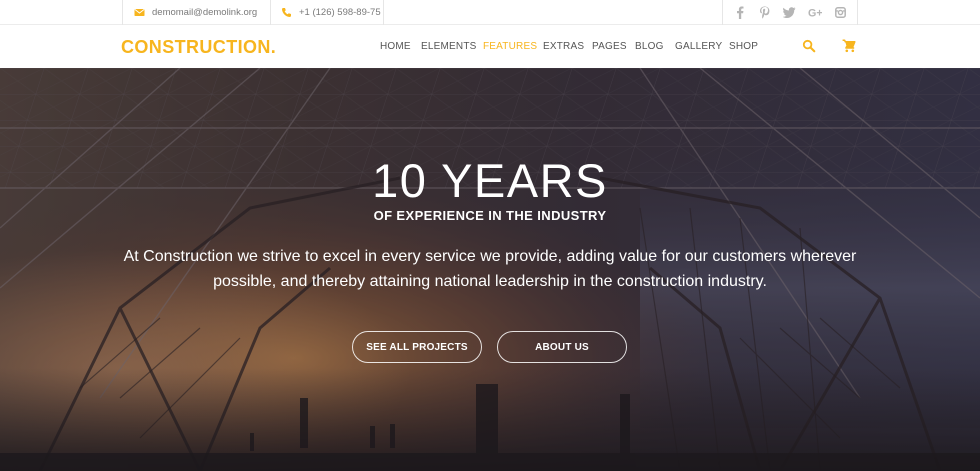 Image resolution: width=980 pixels, height=471 pixels. What do you see at coordinates (765, 13) in the screenshot?
I see `pinterest-icon` at bounding box center [765, 13].